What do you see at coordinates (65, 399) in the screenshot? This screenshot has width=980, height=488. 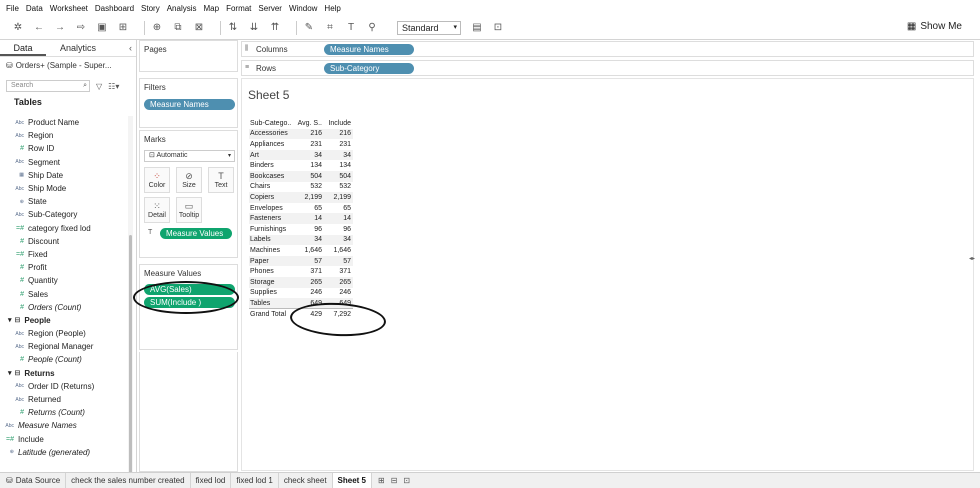 I see `field-item: Abc Returned` at bounding box center [65, 399].